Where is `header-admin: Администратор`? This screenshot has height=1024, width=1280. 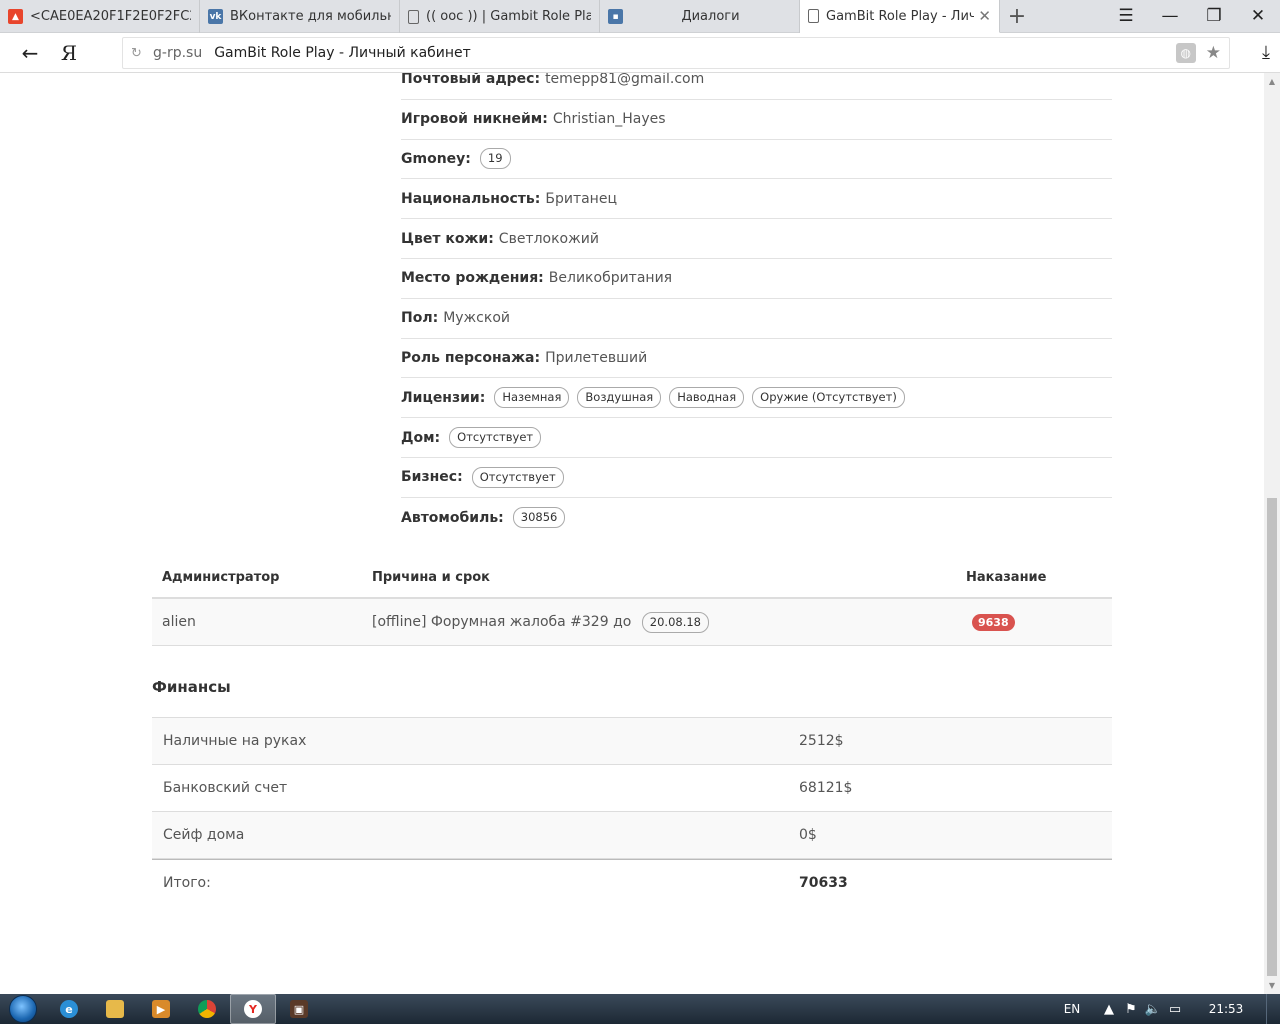 header-admin: Администратор is located at coordinates (221, 577).